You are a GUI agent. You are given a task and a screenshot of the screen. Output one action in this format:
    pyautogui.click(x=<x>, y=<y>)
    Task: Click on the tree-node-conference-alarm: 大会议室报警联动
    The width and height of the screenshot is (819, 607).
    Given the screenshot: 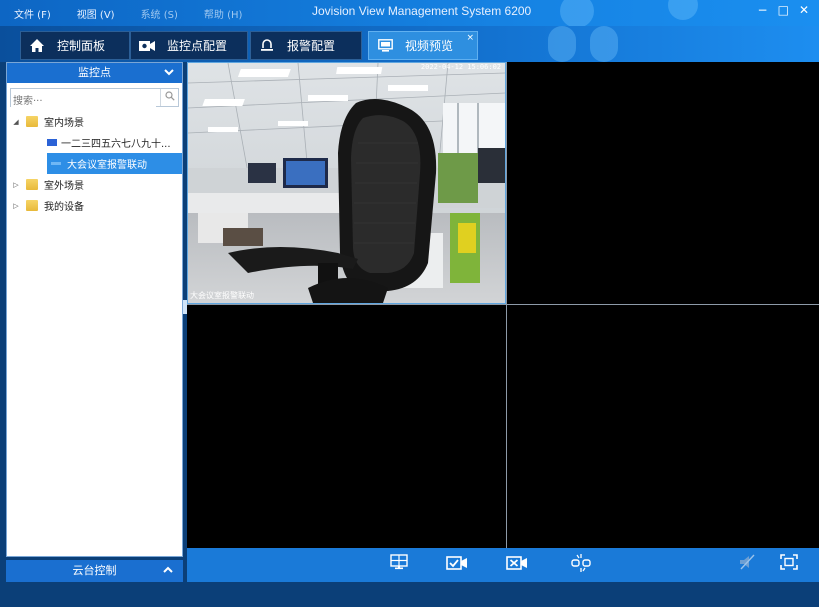 What is the action you would take?
    pyautogui.click(x=114, y=163)
    